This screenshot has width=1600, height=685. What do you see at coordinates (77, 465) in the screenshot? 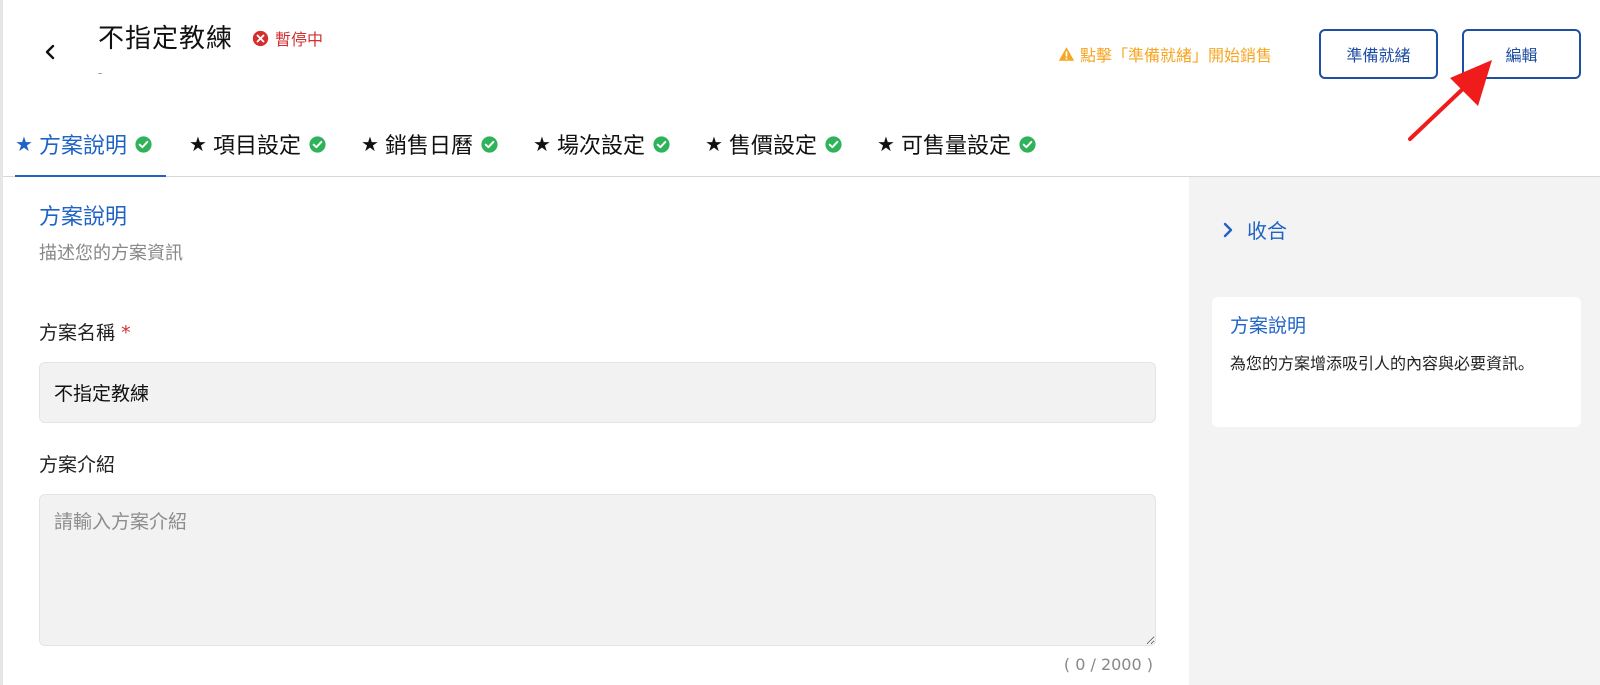
I see `plan-intro-label: 方案介紹` at bounding box center [77, 465].